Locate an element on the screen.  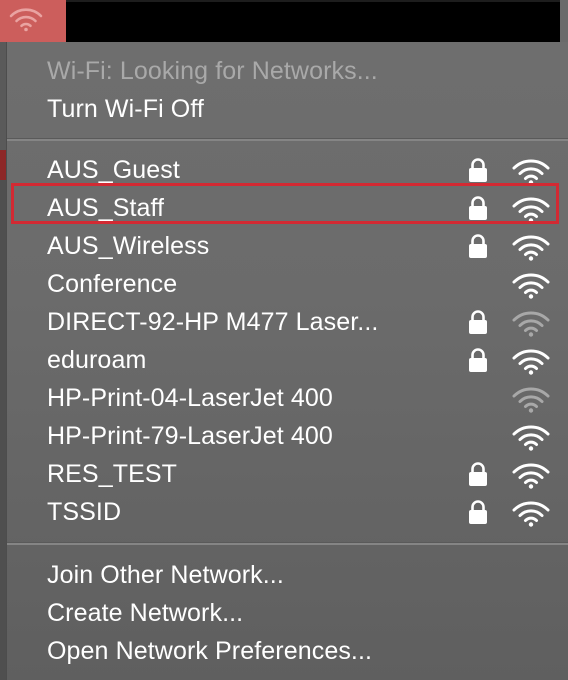
network-item: AUS_Guest is located at coordinates (287, 170).